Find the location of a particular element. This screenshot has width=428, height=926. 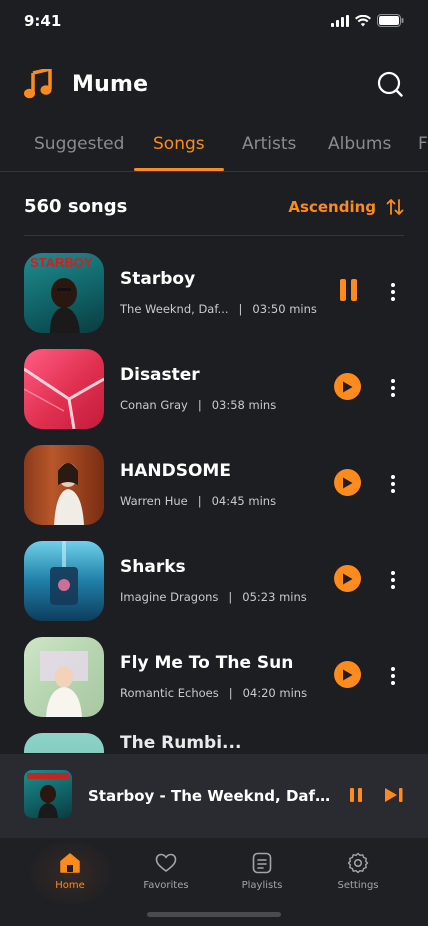

skip-next-icon is located at coordinates (394, 795).